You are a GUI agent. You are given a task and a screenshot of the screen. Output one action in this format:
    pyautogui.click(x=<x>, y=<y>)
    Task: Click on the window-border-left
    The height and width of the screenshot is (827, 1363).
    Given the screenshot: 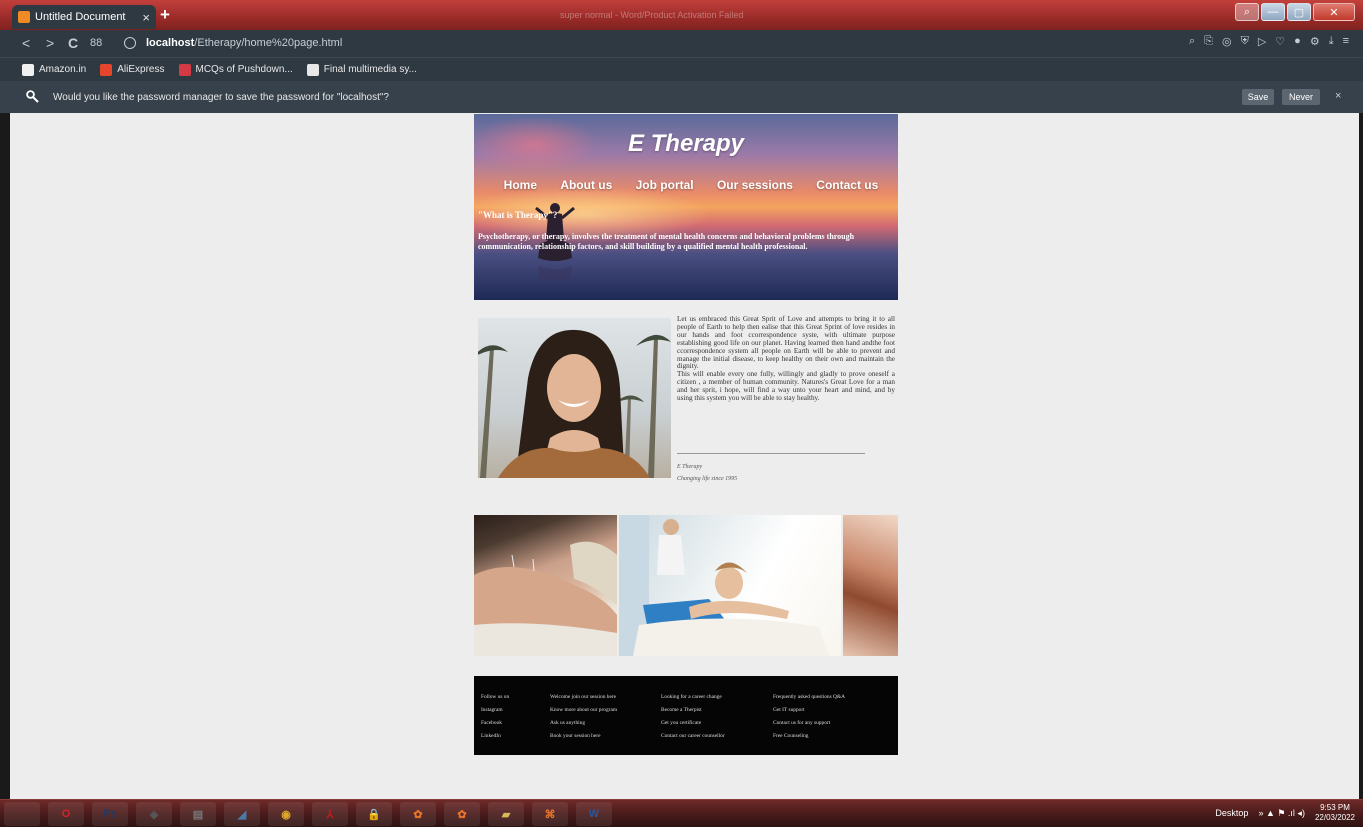 What is the action you would take?
    pyautogui.click(x=5, y=456)
    